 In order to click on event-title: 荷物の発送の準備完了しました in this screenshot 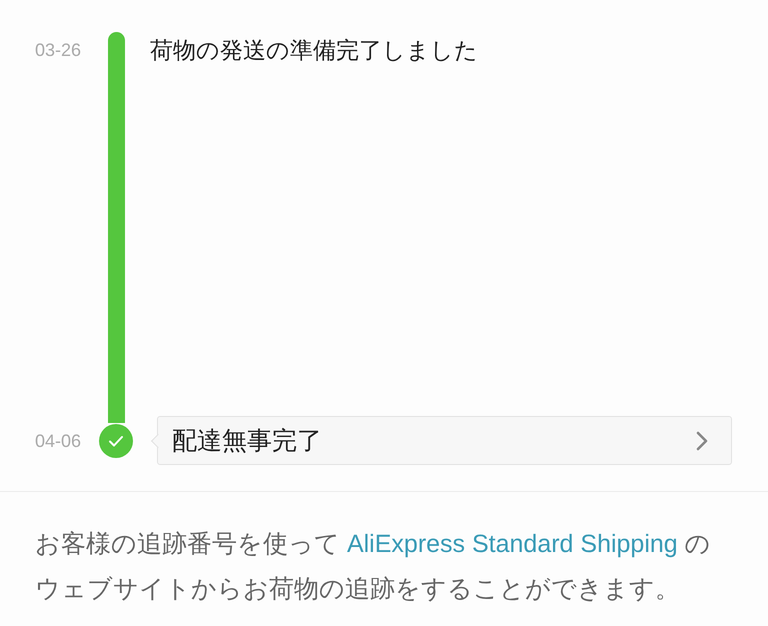, I will do `click(314, 50)`.